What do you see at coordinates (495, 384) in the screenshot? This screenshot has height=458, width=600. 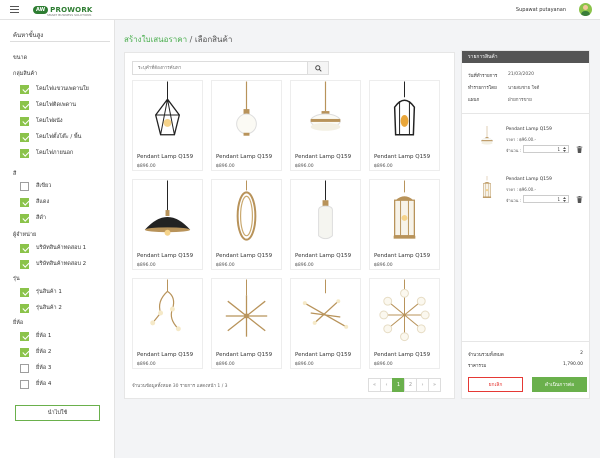 I see `cancel-button: ยกเลิก` at bounding box center [495, 384].